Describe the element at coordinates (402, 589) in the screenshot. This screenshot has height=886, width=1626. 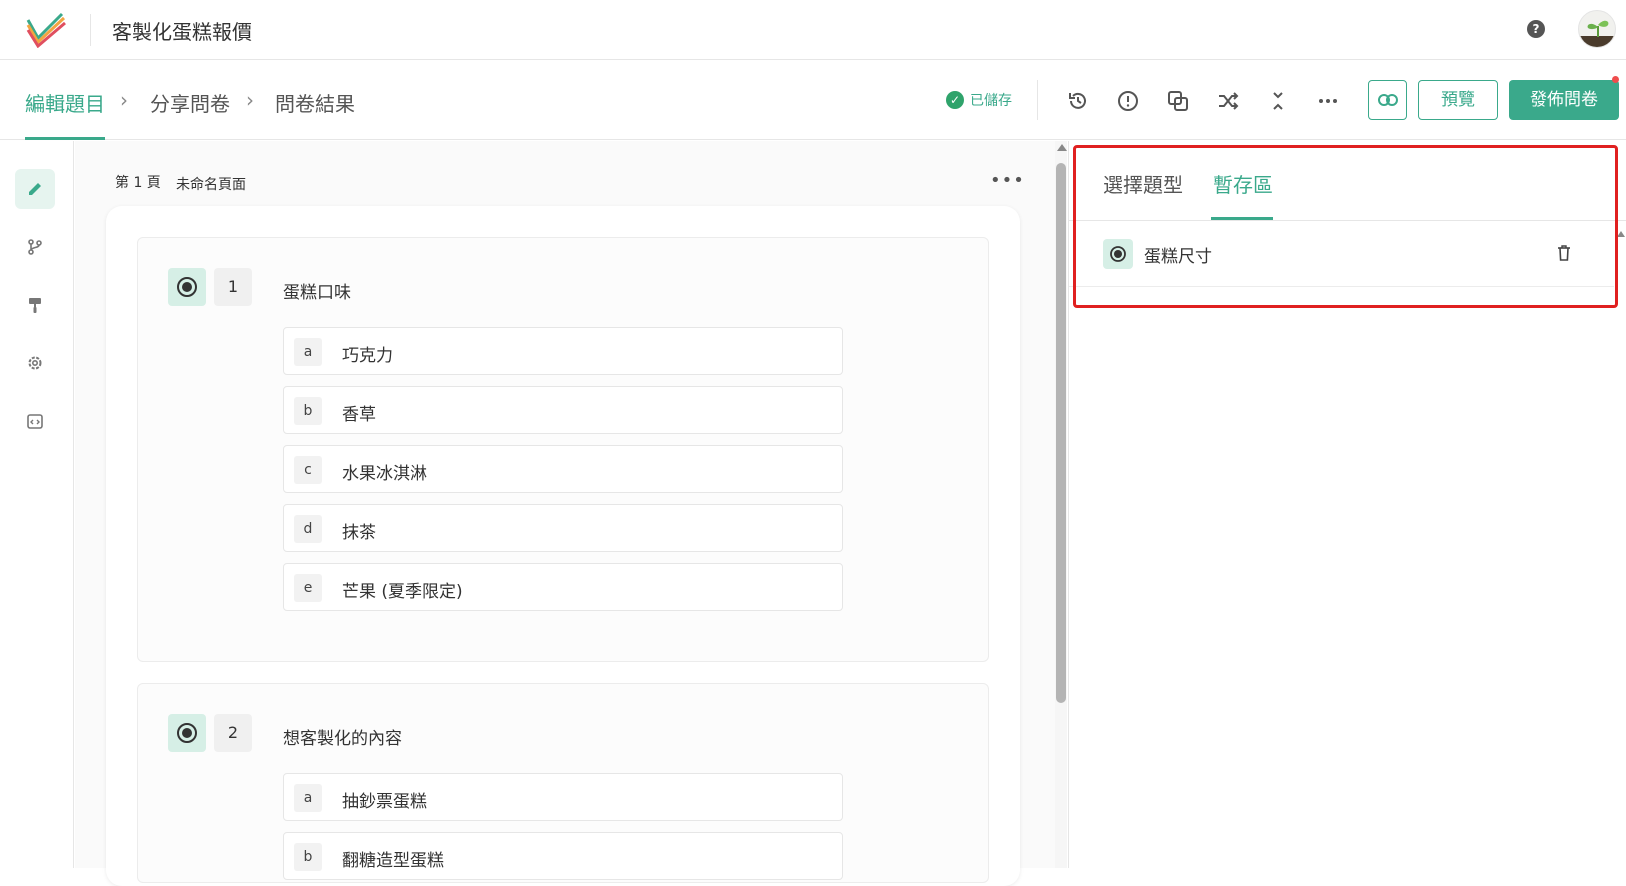
I see `option-text: 芒果 (夏季限定)` at that location.